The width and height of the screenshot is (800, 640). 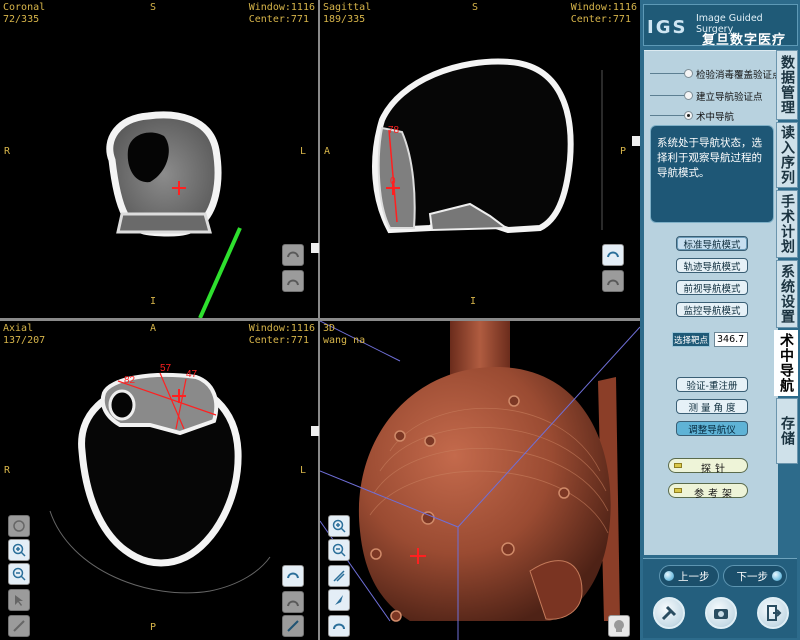 What do you see at coordinates (604, 14) in the screenshot?
I see `sagittal-info-right: Window:1116 Center:771` at bounding box center [604, 14].